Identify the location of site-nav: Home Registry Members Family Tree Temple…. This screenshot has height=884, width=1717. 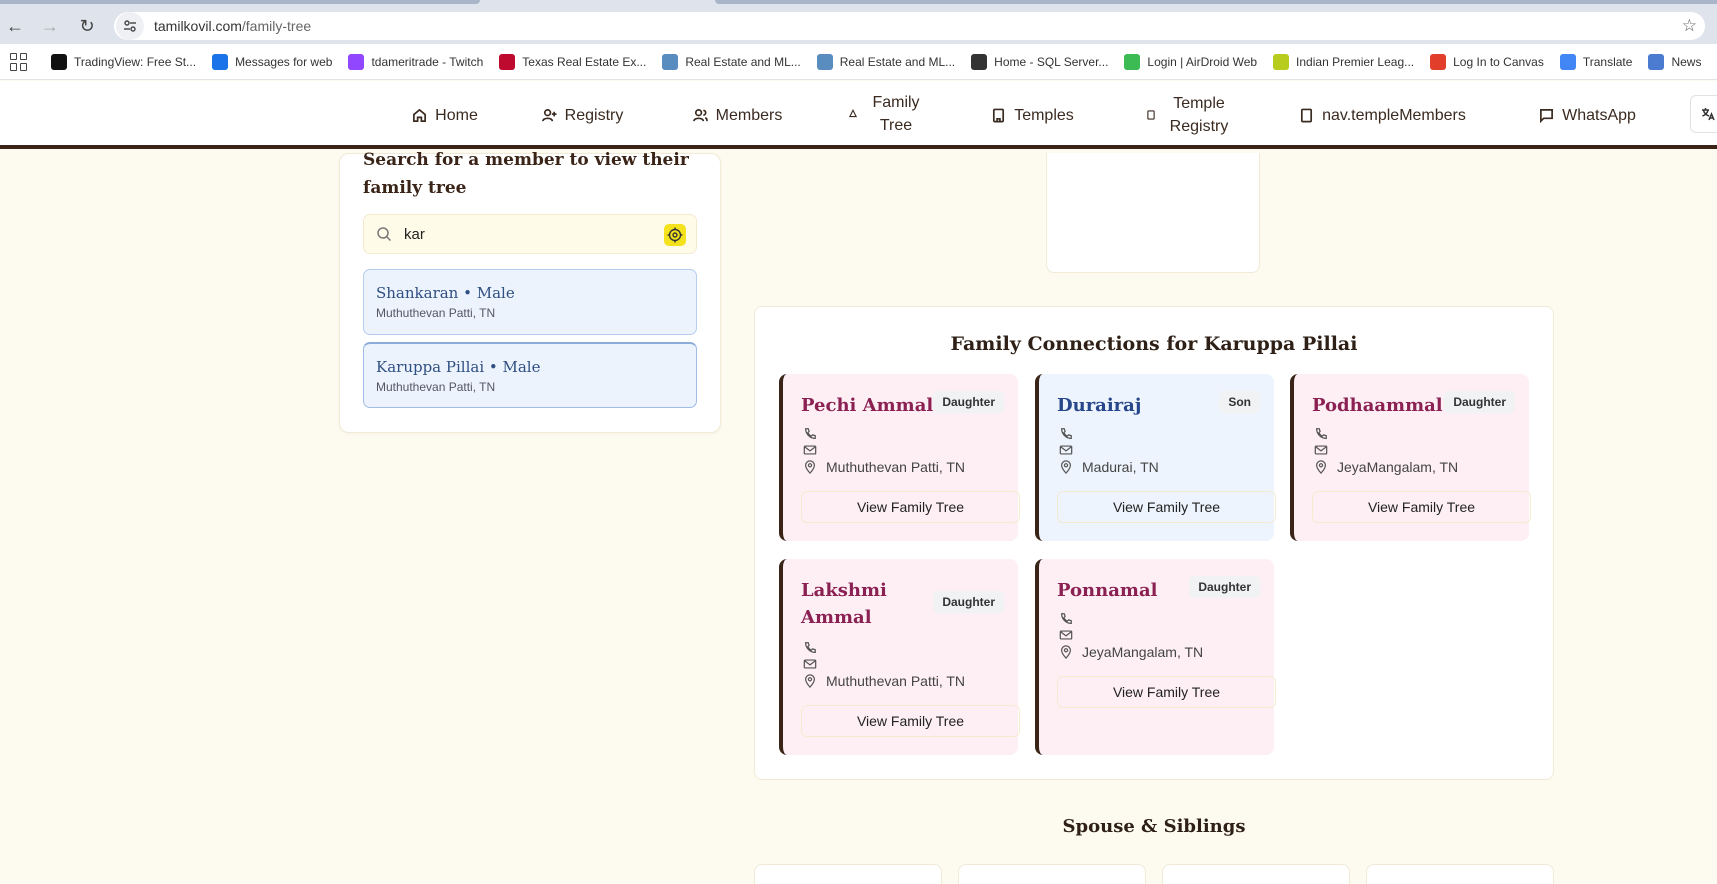
(858, 115).